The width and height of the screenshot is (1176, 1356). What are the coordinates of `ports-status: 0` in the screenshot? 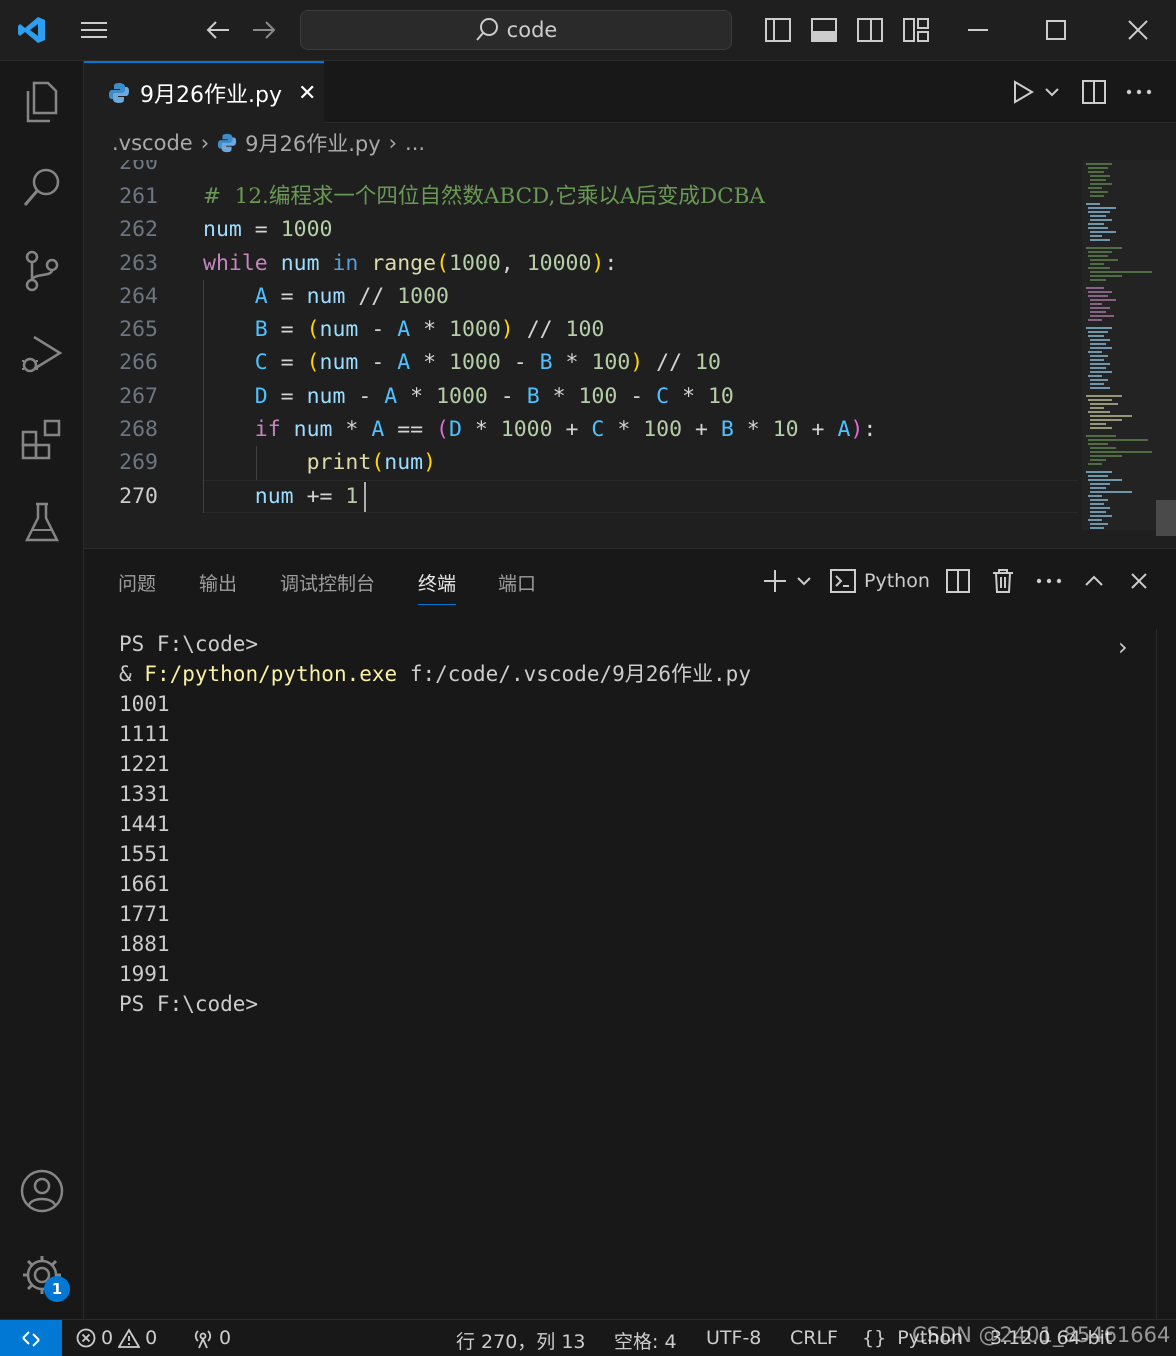 It's located at (211, 1338).